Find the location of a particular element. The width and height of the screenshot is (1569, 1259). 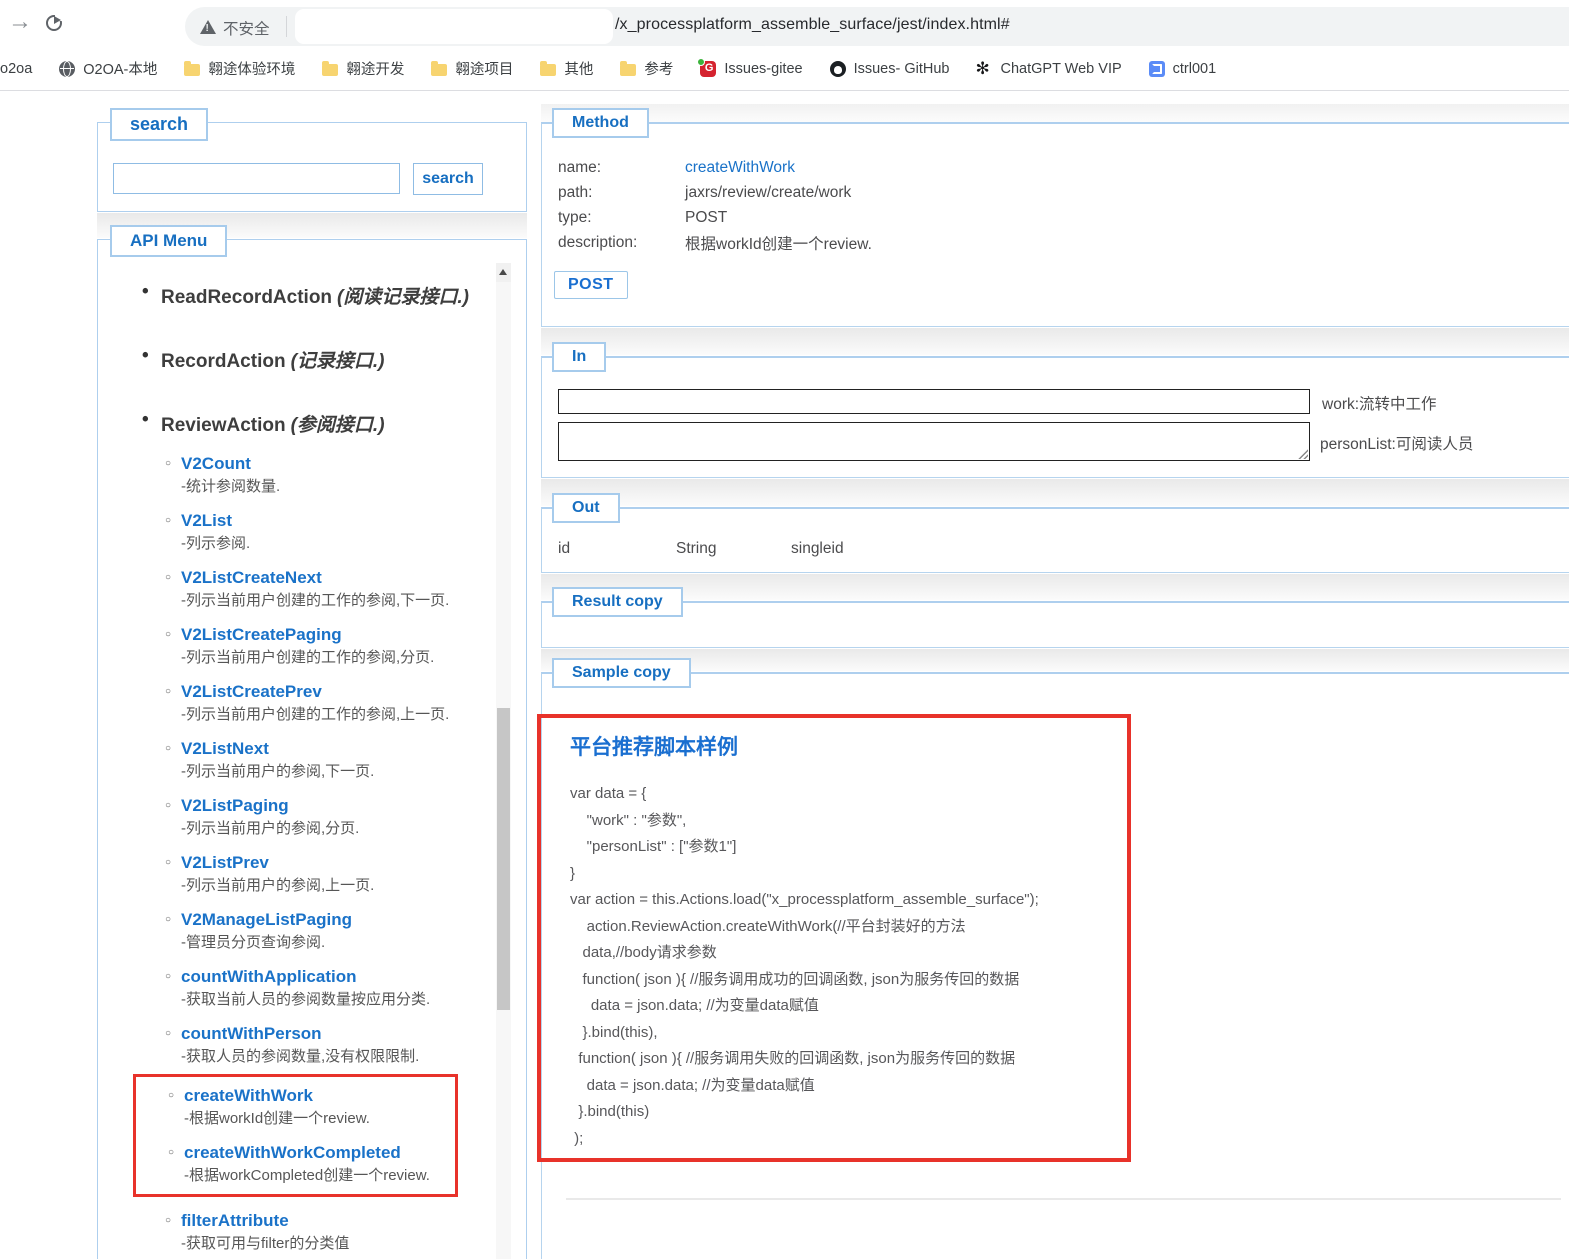

address-separator is located at coordinates (286, 26).